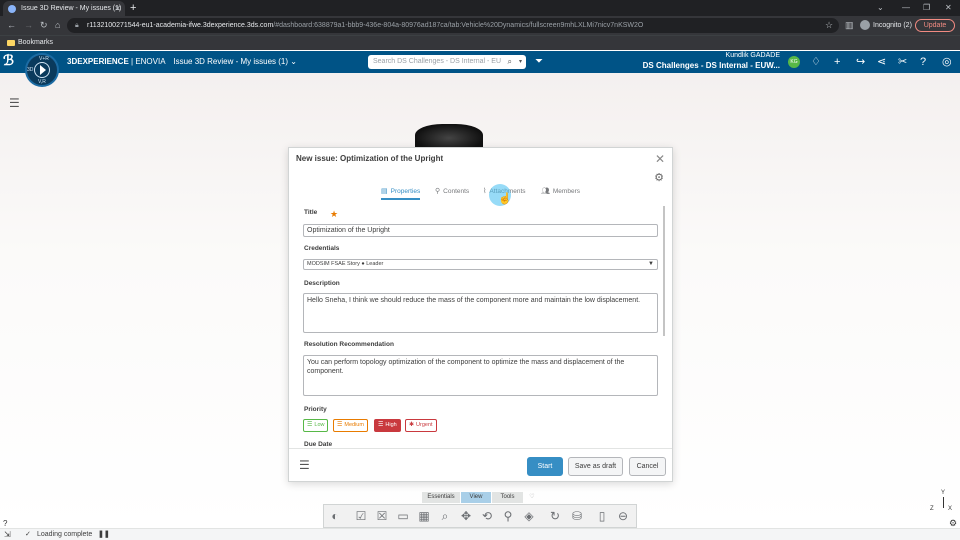  What do you see at coordinates (445, 516) in the screenshot?
I see `zoom-icon: ⌕` at bounding box center [445, 516].